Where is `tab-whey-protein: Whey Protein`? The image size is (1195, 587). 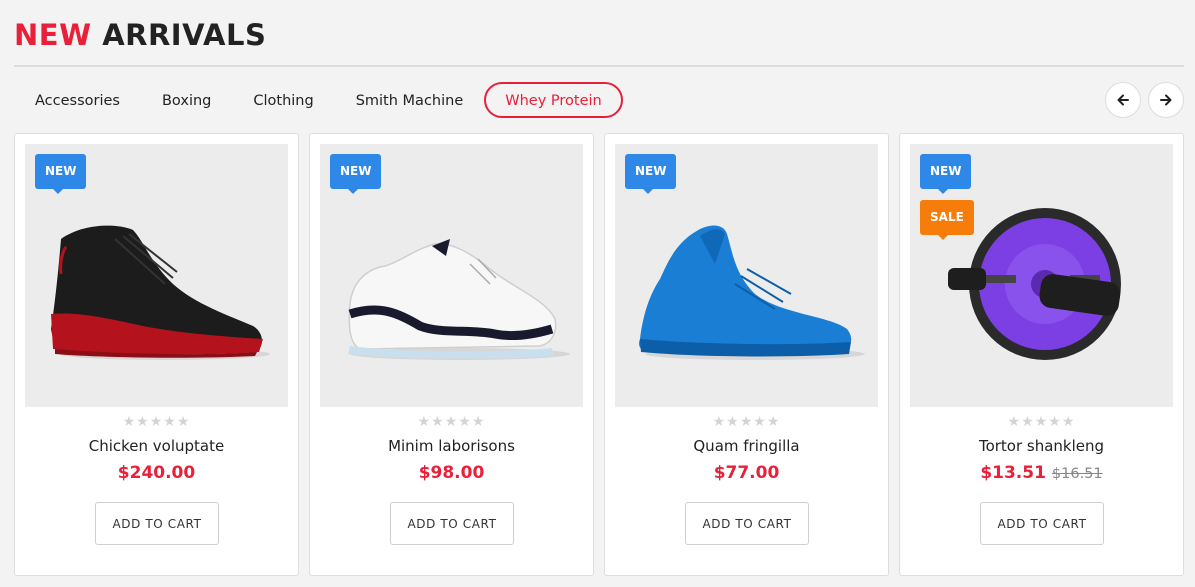
tab-whey-protein: Whey Protein is located at coordinates (553, 100).